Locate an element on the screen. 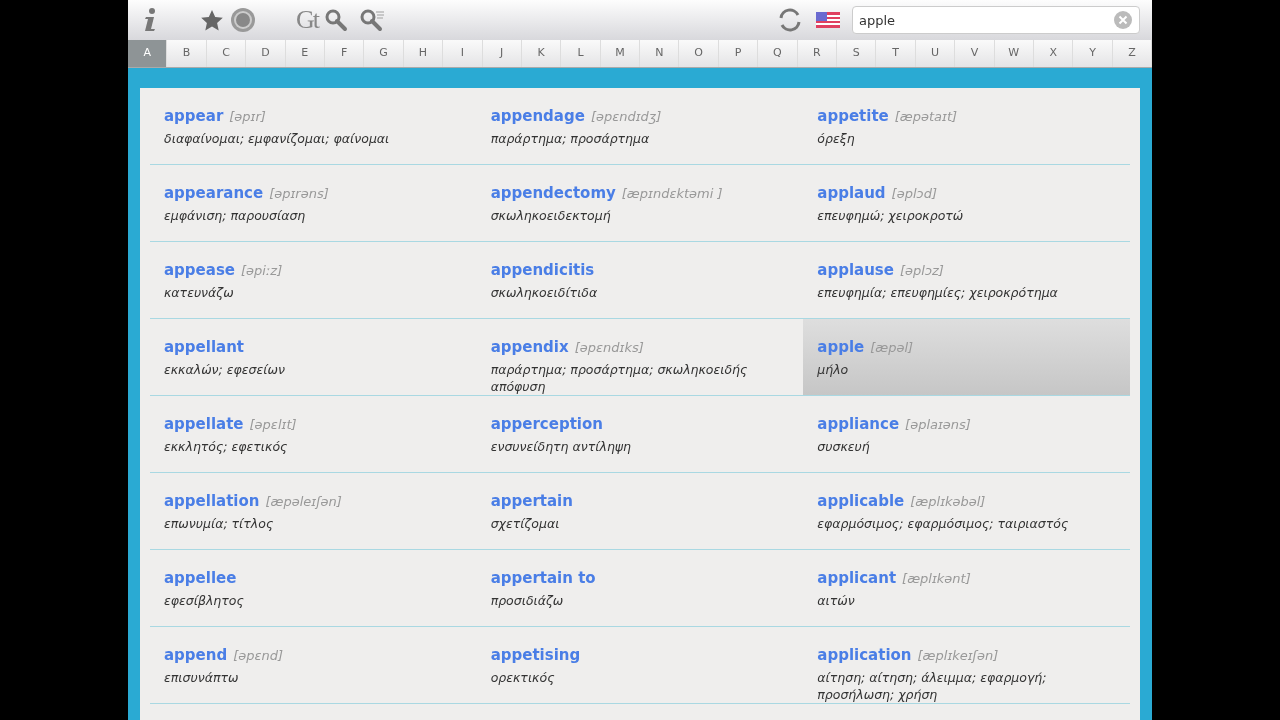 This screenshot has height=720, width=1280. letter-tab: A is located at coordinates (148, 53).